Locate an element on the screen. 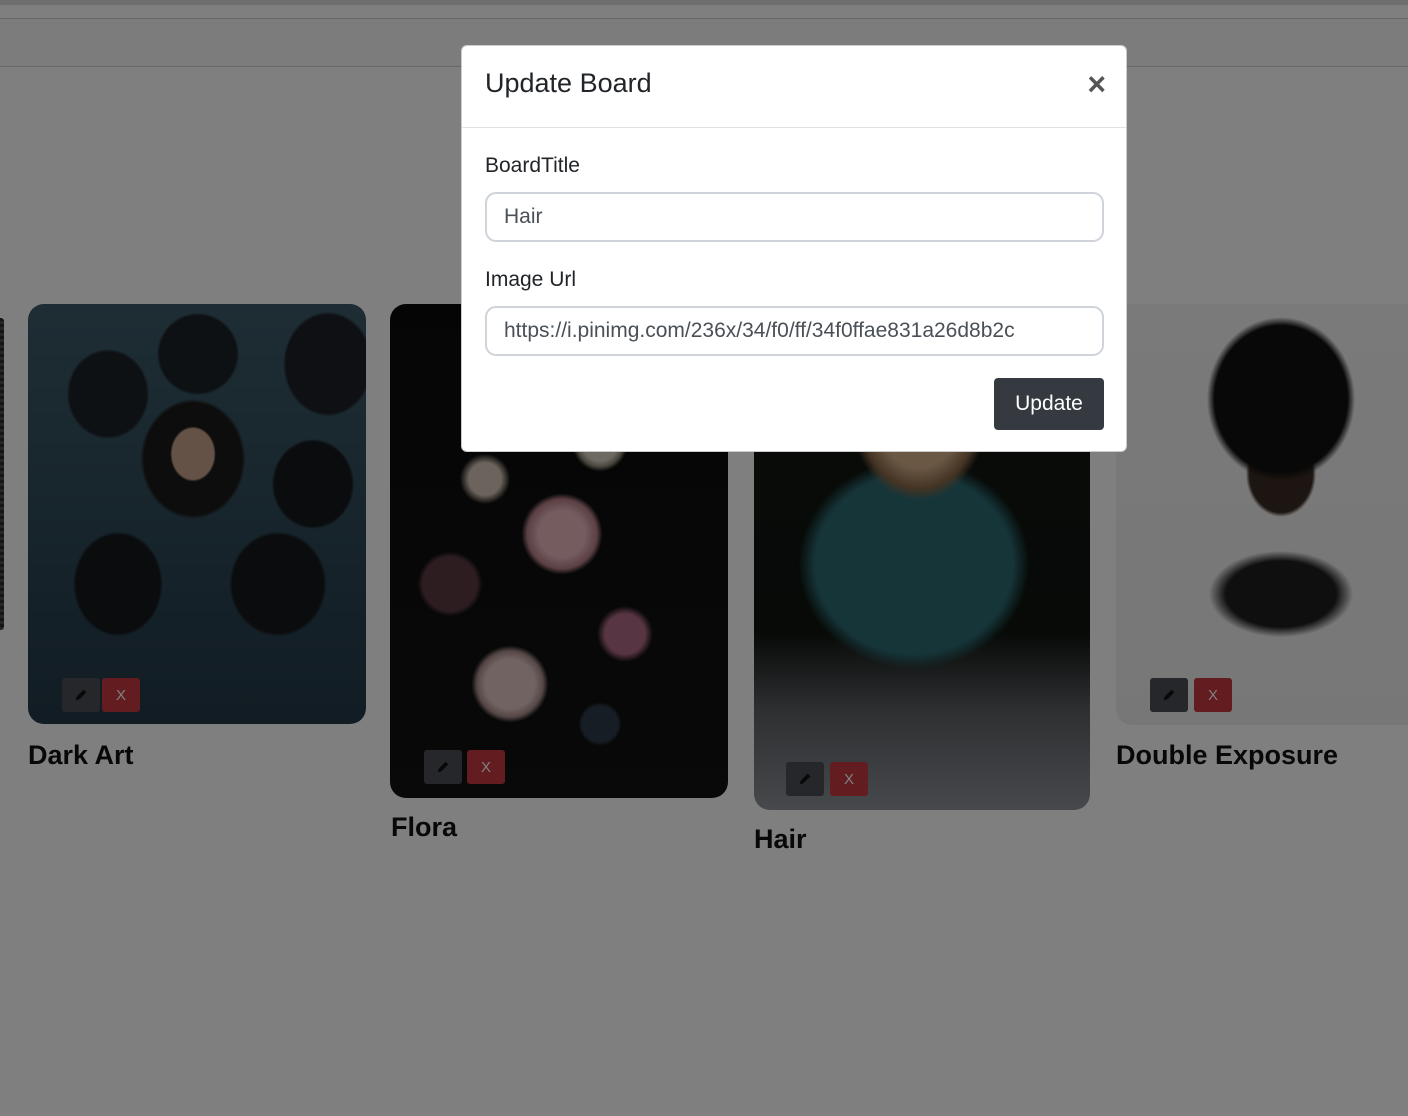  board-title-label: BoardTitle is located at coordinates (532, 165).